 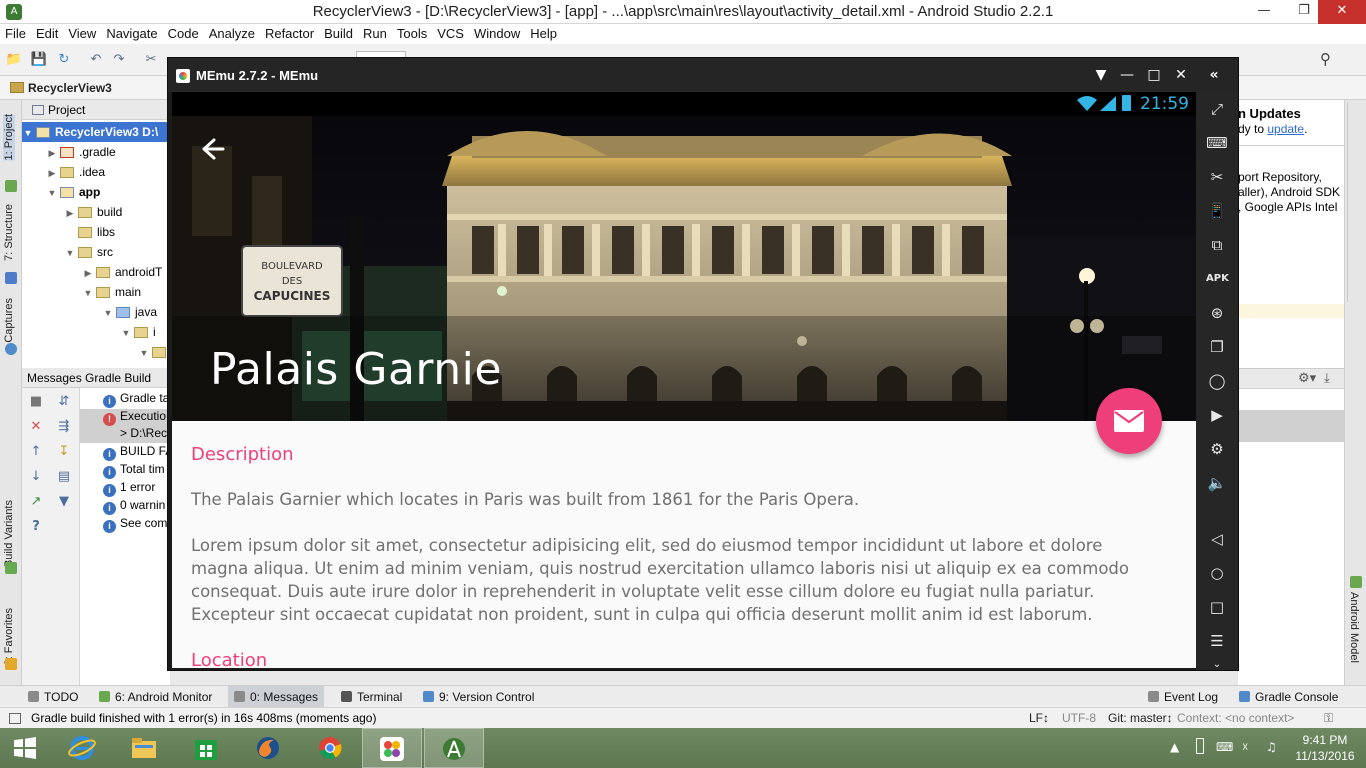 What do you see at coordinates (497, 32) in the screenshot?
I see `menu-window: Window` at bounding box center [497, 32].